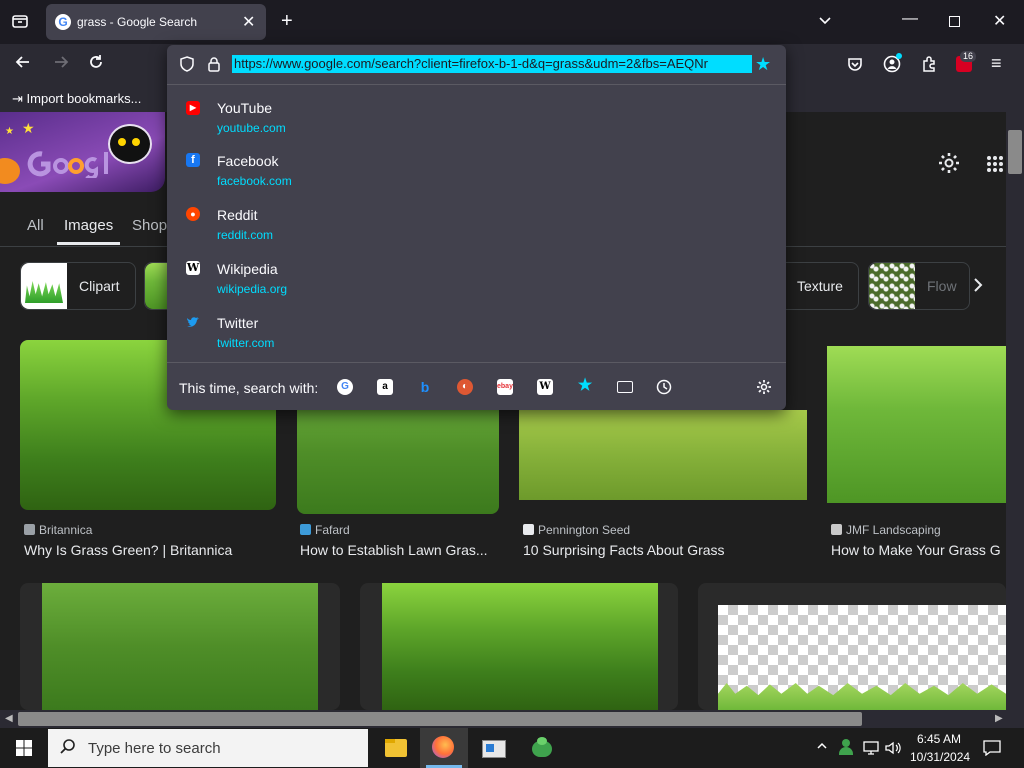 This screenshot has width=1024, height=768. Describe the element at coordinates (871, 750) in the screenshot. I see `network-icon` at that location.